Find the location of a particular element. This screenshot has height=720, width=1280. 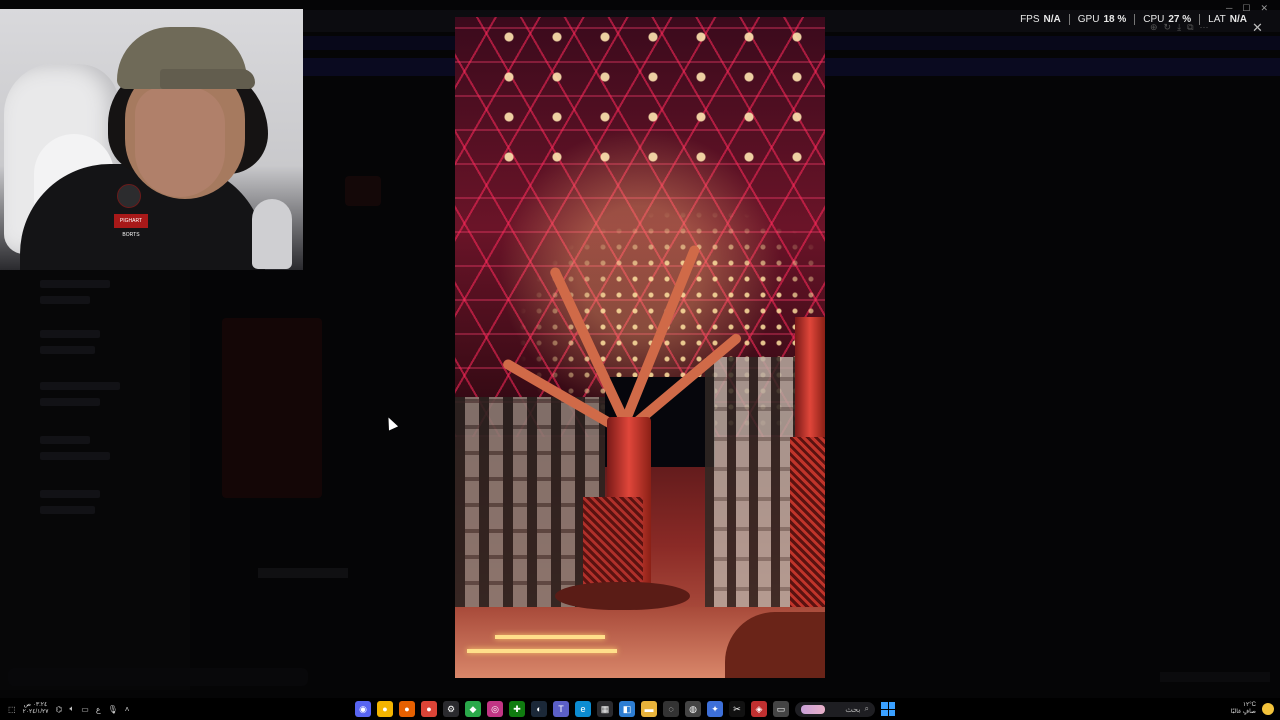

lat-stat: LAT N/A is located at coordinates (1227, 19).